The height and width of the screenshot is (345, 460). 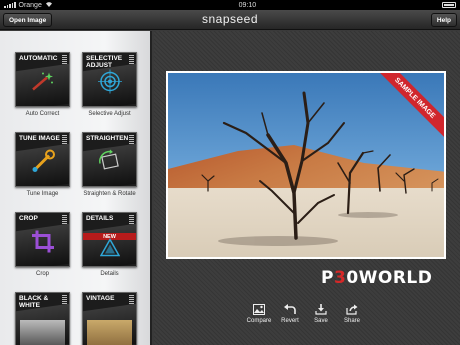 I want to click on app-title: snapseed, so click(x=230, y=19).